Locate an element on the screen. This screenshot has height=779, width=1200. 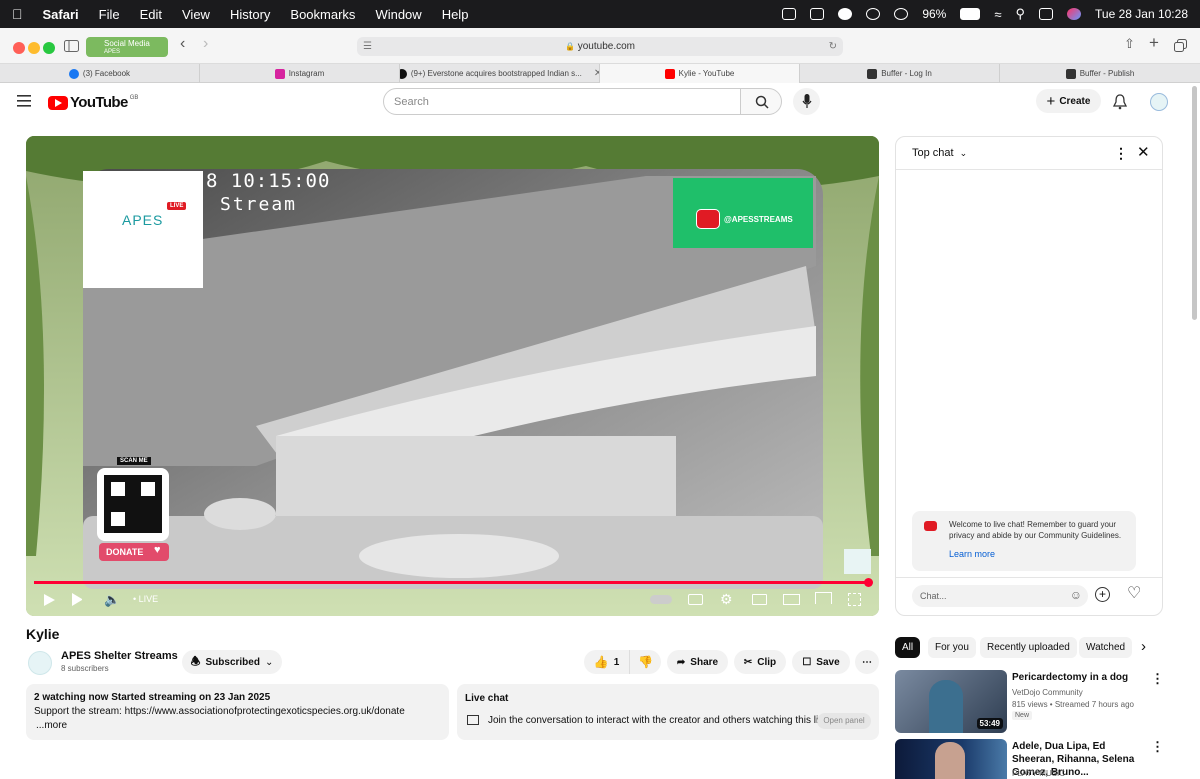
youtube-play-icon is located at coordinates (708, 219).